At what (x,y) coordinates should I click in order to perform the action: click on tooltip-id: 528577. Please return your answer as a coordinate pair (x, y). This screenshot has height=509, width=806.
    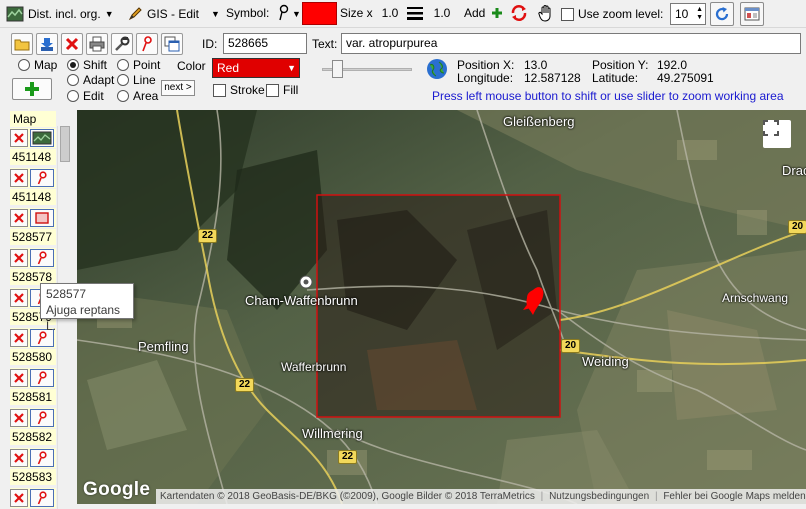
    Looking at the image, I should click on (66, 294).